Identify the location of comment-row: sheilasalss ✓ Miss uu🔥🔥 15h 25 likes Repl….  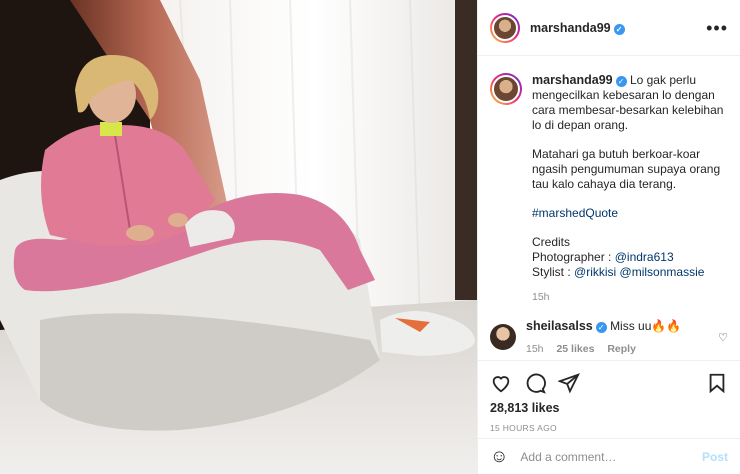
(609, 337).